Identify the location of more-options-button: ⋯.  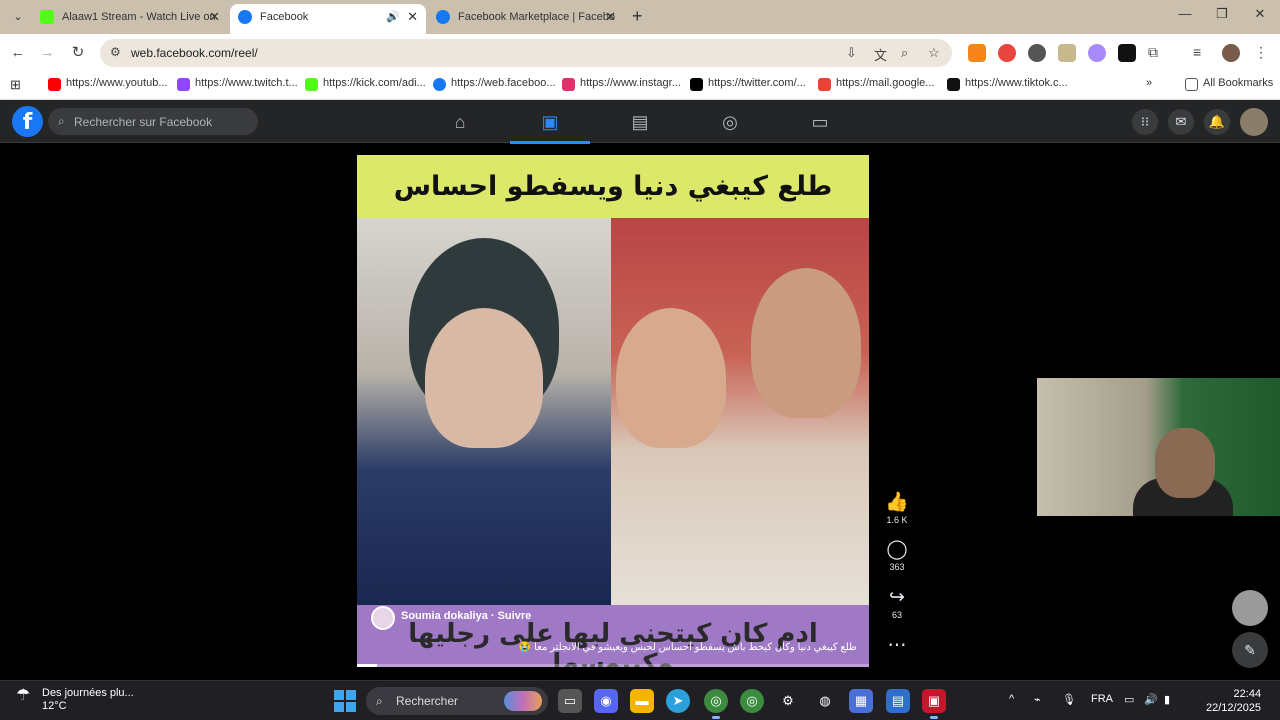
(897, 645).